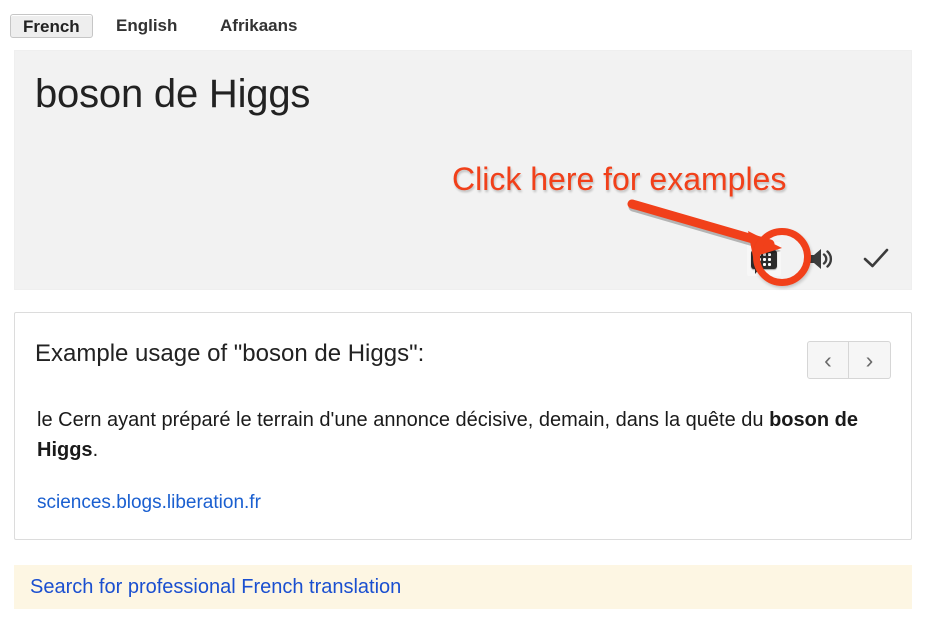 The image size is (930, 636). What do you see at coordinates (782, 257) in the screenshot?
I see `circle-highlight` at bounding box center [782, 257].